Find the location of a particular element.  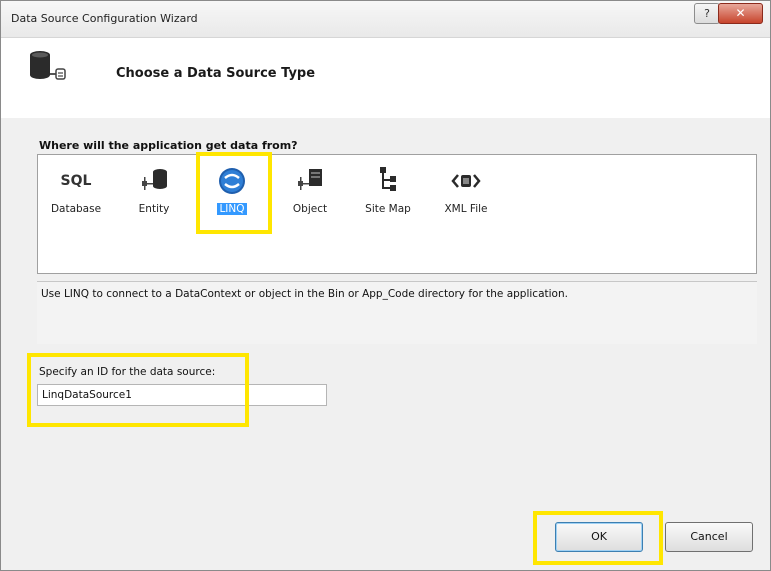

database-connect-icon is located at coordinates (48, 71).